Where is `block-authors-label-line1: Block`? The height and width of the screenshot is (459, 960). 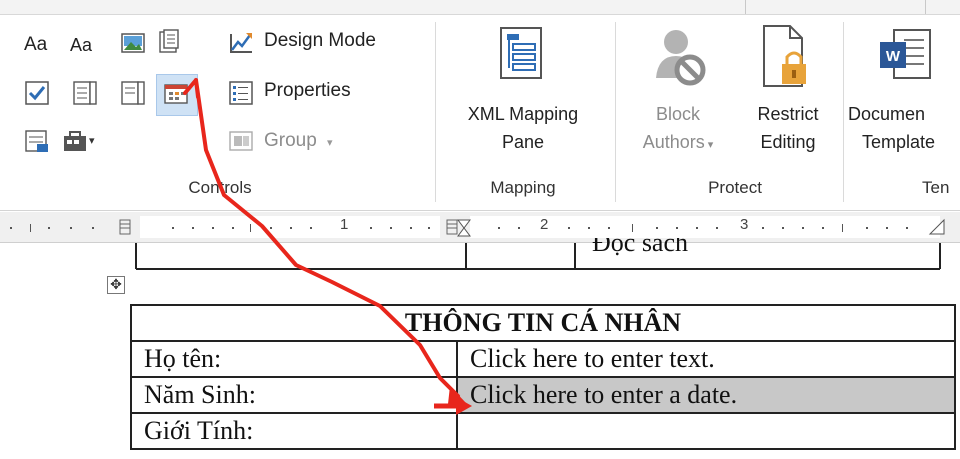
block-authors-label-line1: Block is located at coordinates (677, 114).